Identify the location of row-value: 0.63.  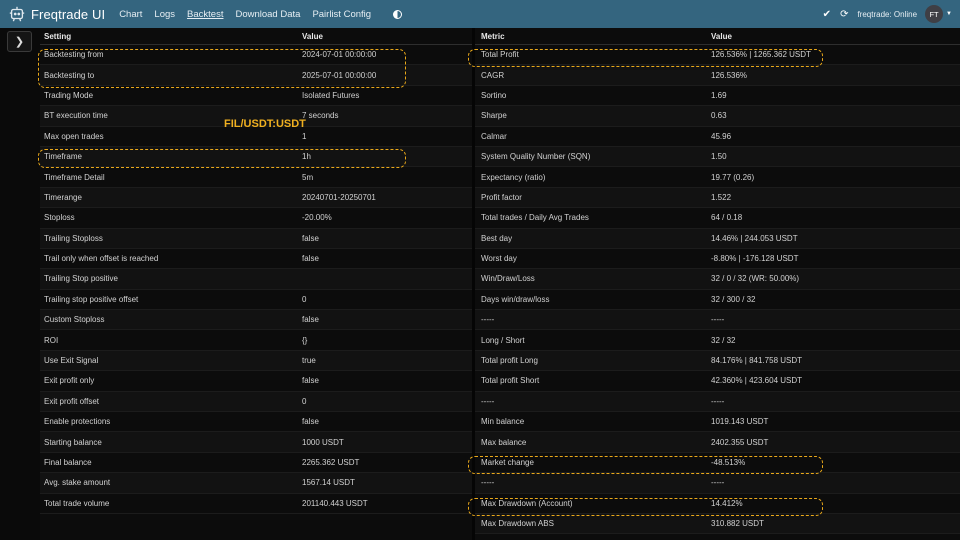
(719, 116).